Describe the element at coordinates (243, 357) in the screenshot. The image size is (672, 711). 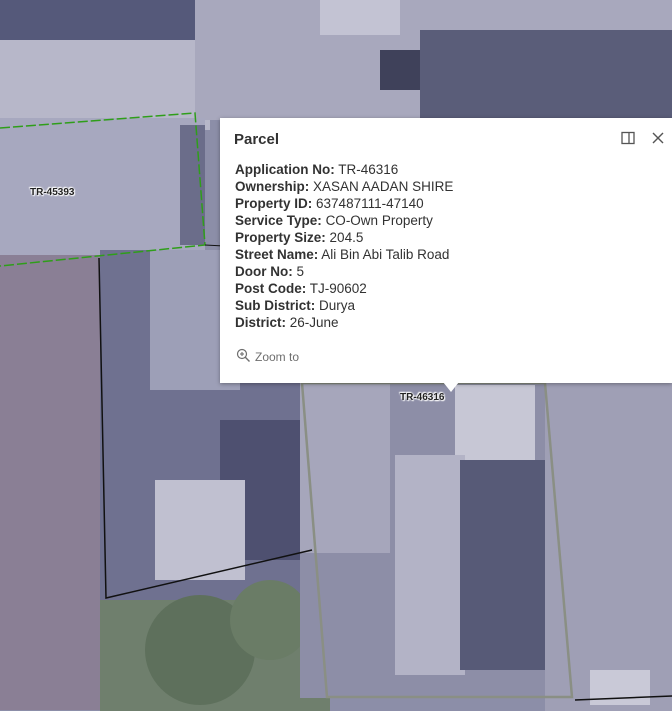
I see `zoom-in-icon` at that location.